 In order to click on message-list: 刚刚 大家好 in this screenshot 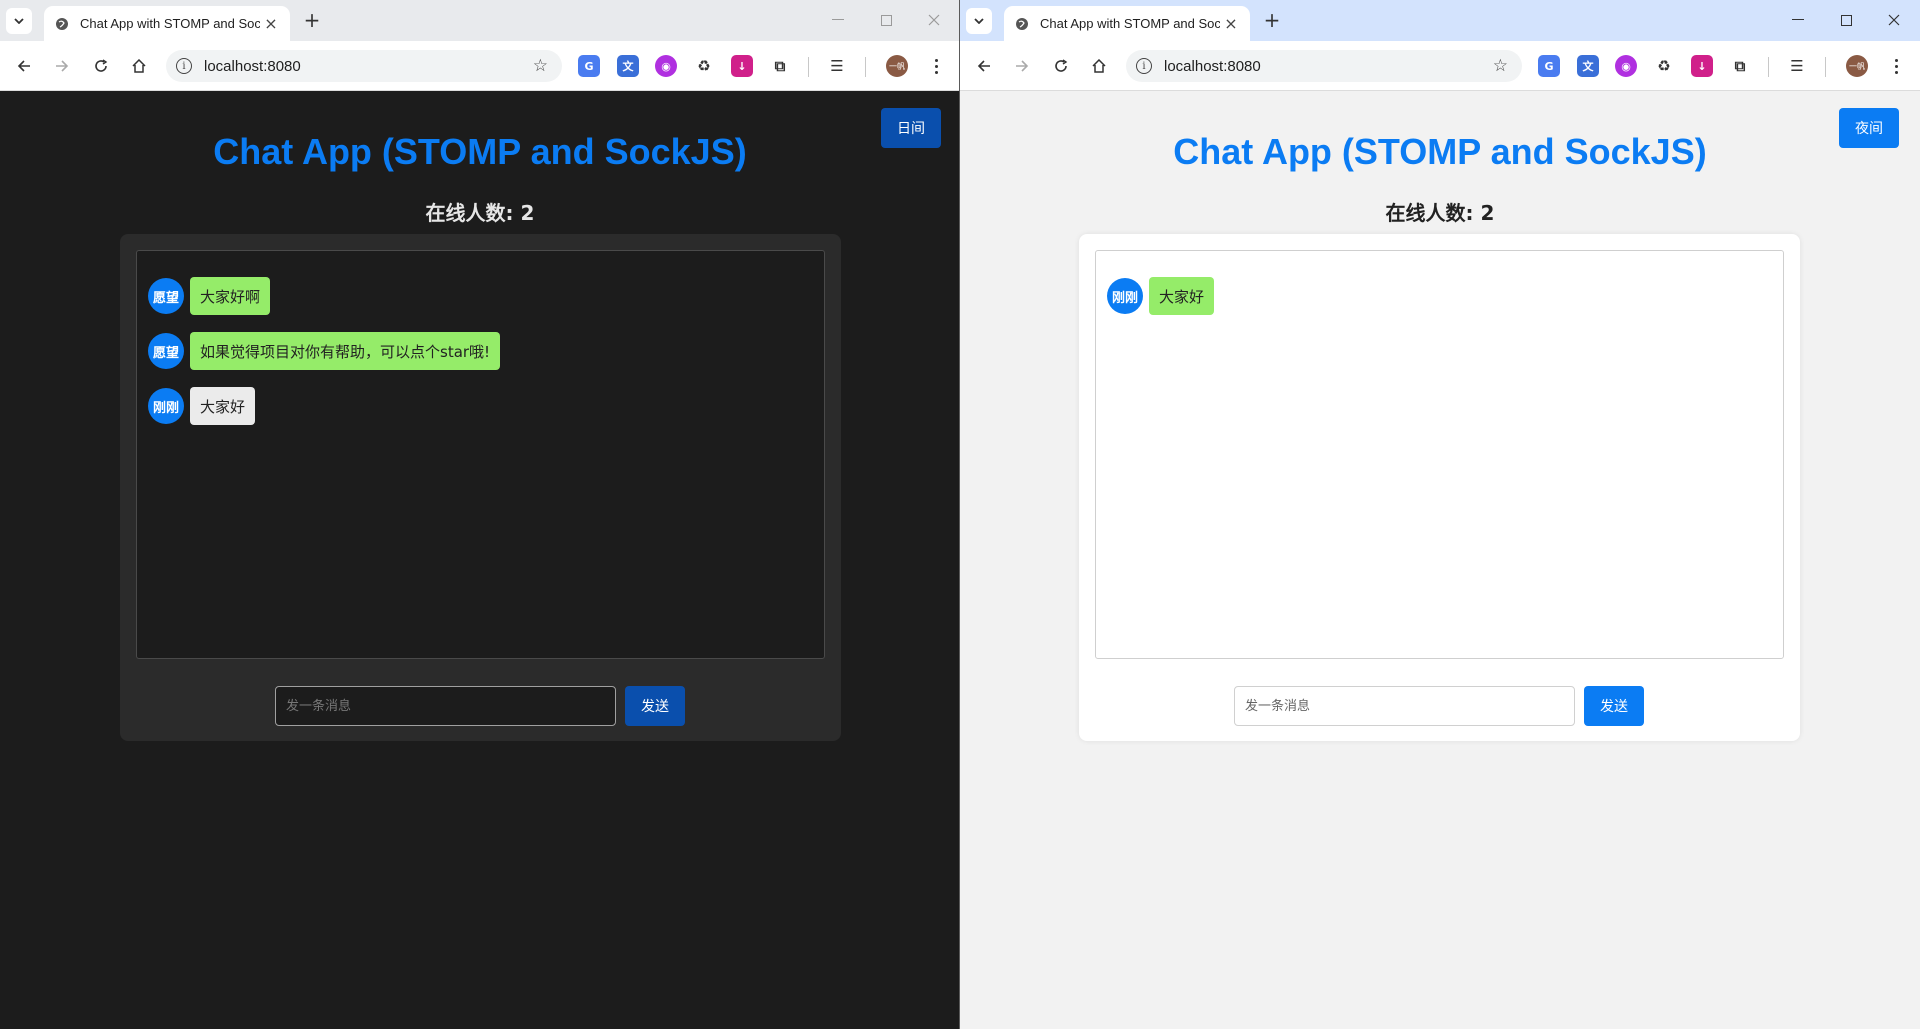, I will do `click(1439, 454)`.